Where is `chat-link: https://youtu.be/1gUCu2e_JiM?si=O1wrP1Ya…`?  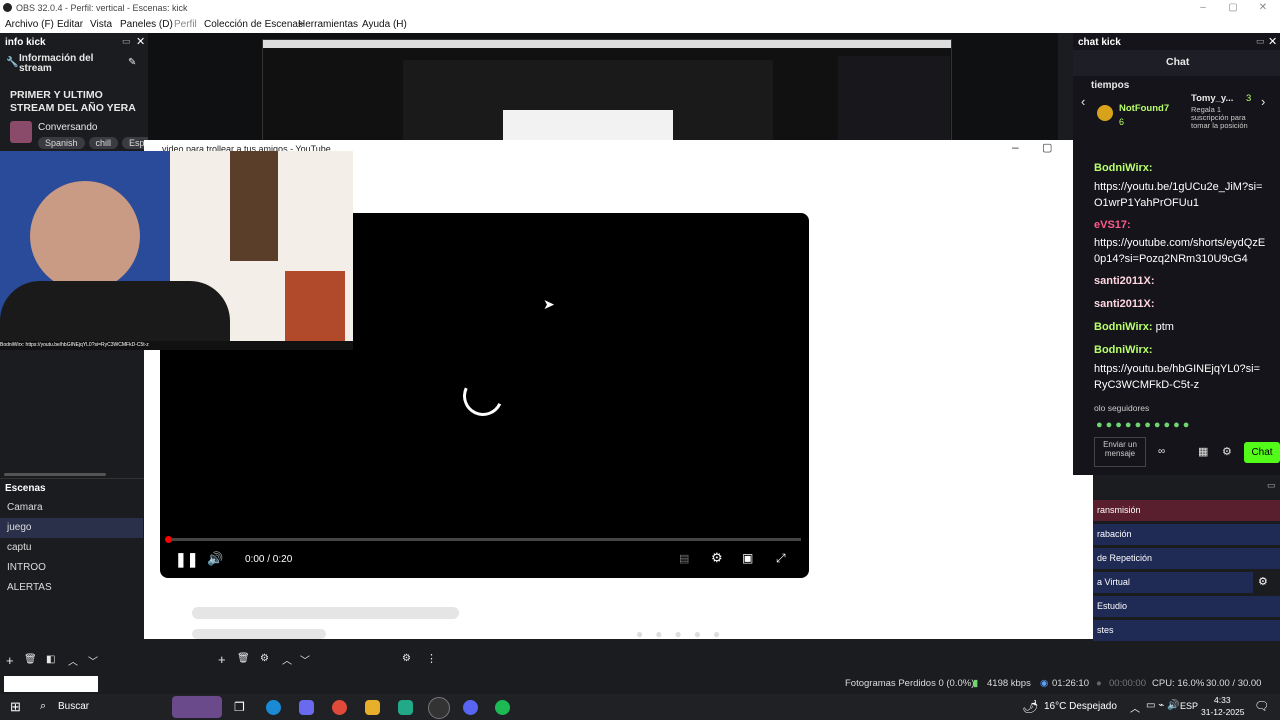
chat-link: https://youtu.be/1gUCu2e_JiM?si=O1wrP1Ya… is located at coordinates (1179, 195).